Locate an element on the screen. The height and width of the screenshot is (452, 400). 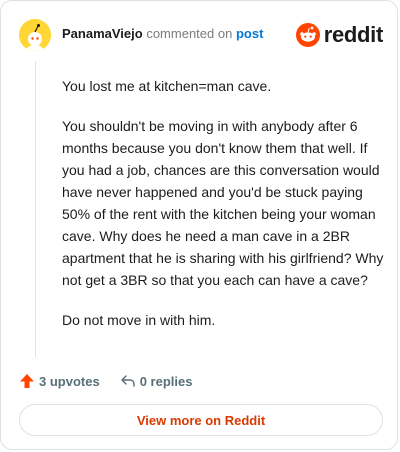
upvote-arrow-icon is located at coordinates (27, 381).